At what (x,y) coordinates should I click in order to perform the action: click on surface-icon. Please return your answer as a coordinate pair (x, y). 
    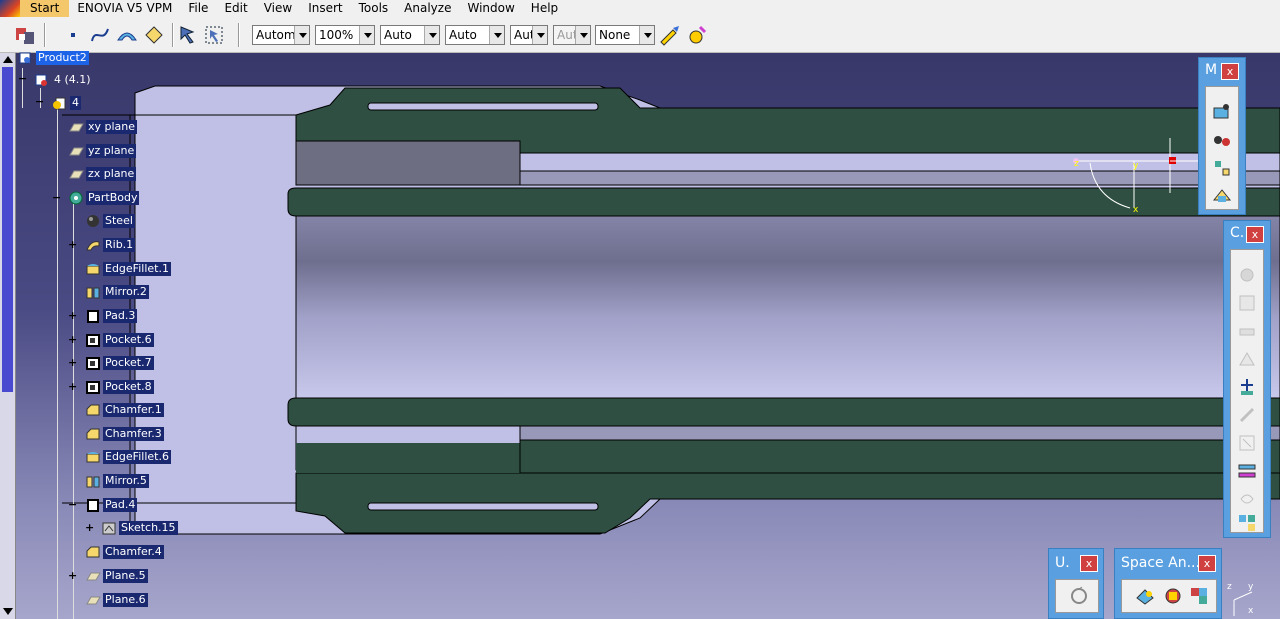
    Looking at the image, I should click on (127, 35).